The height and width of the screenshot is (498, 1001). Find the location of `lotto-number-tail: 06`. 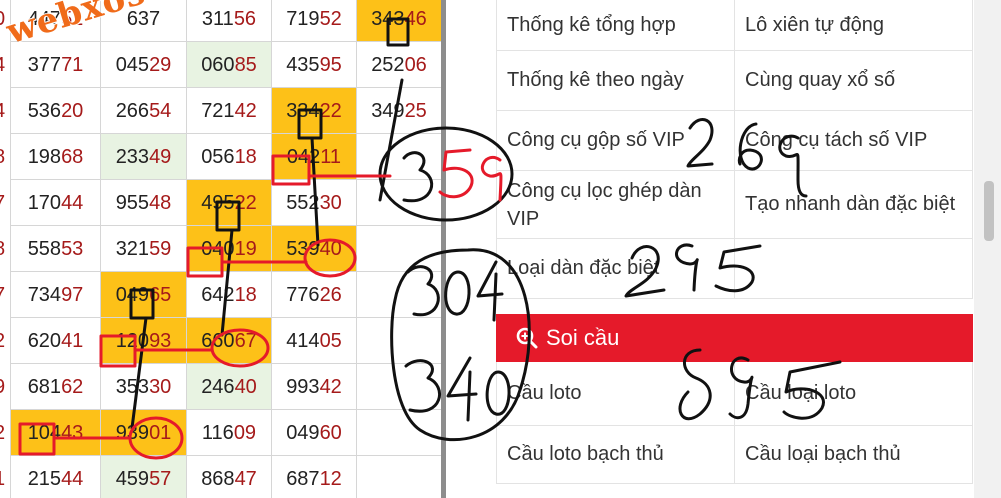

lotto-number-tail: 06 is located at coordinates (415, 65).